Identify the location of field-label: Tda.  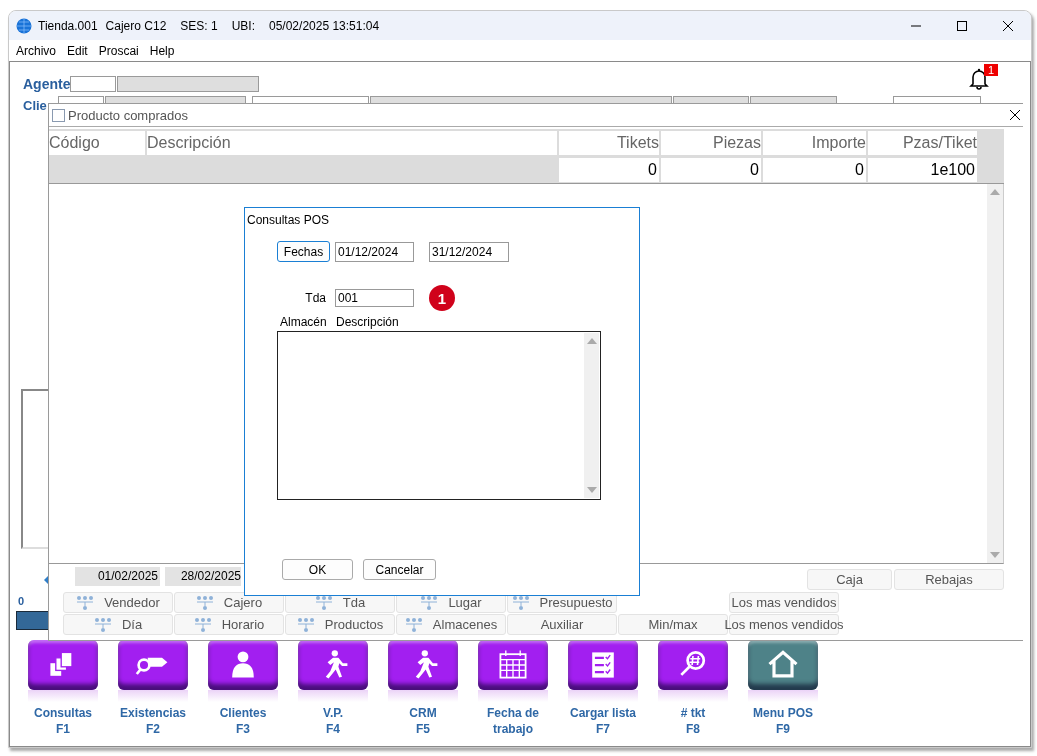
(315, 298).